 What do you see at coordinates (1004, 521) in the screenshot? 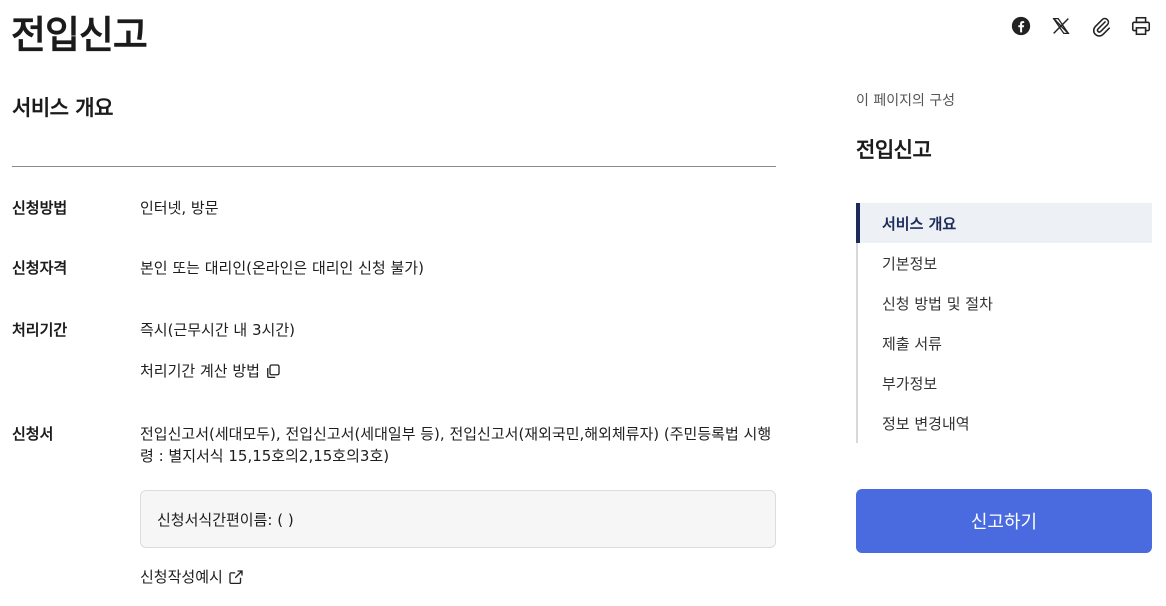
I see `report-button: 신고하기` at bounding box center [1004, 521].